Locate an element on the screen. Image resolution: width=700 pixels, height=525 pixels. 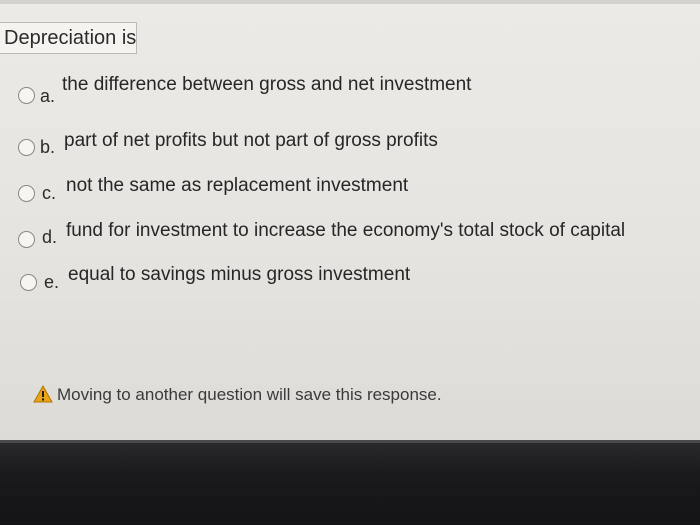
warning-triangle-icon is located at coordinates (43, 394).